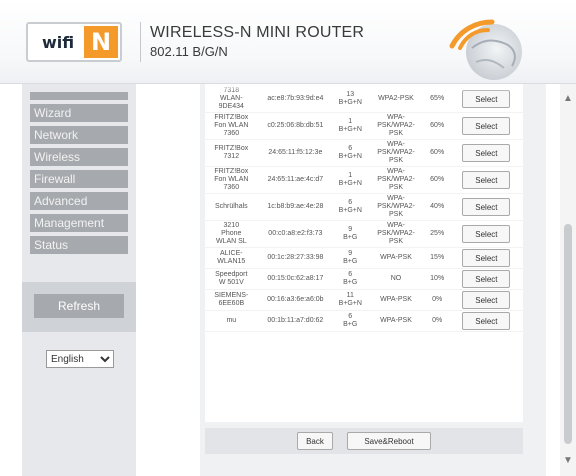 This screenshot has height=476, width=576. Describe the element at coordinates (257, 32) in the screenshot. I see `page-title: WIRELESS-N MINI ROUTER` at that location.